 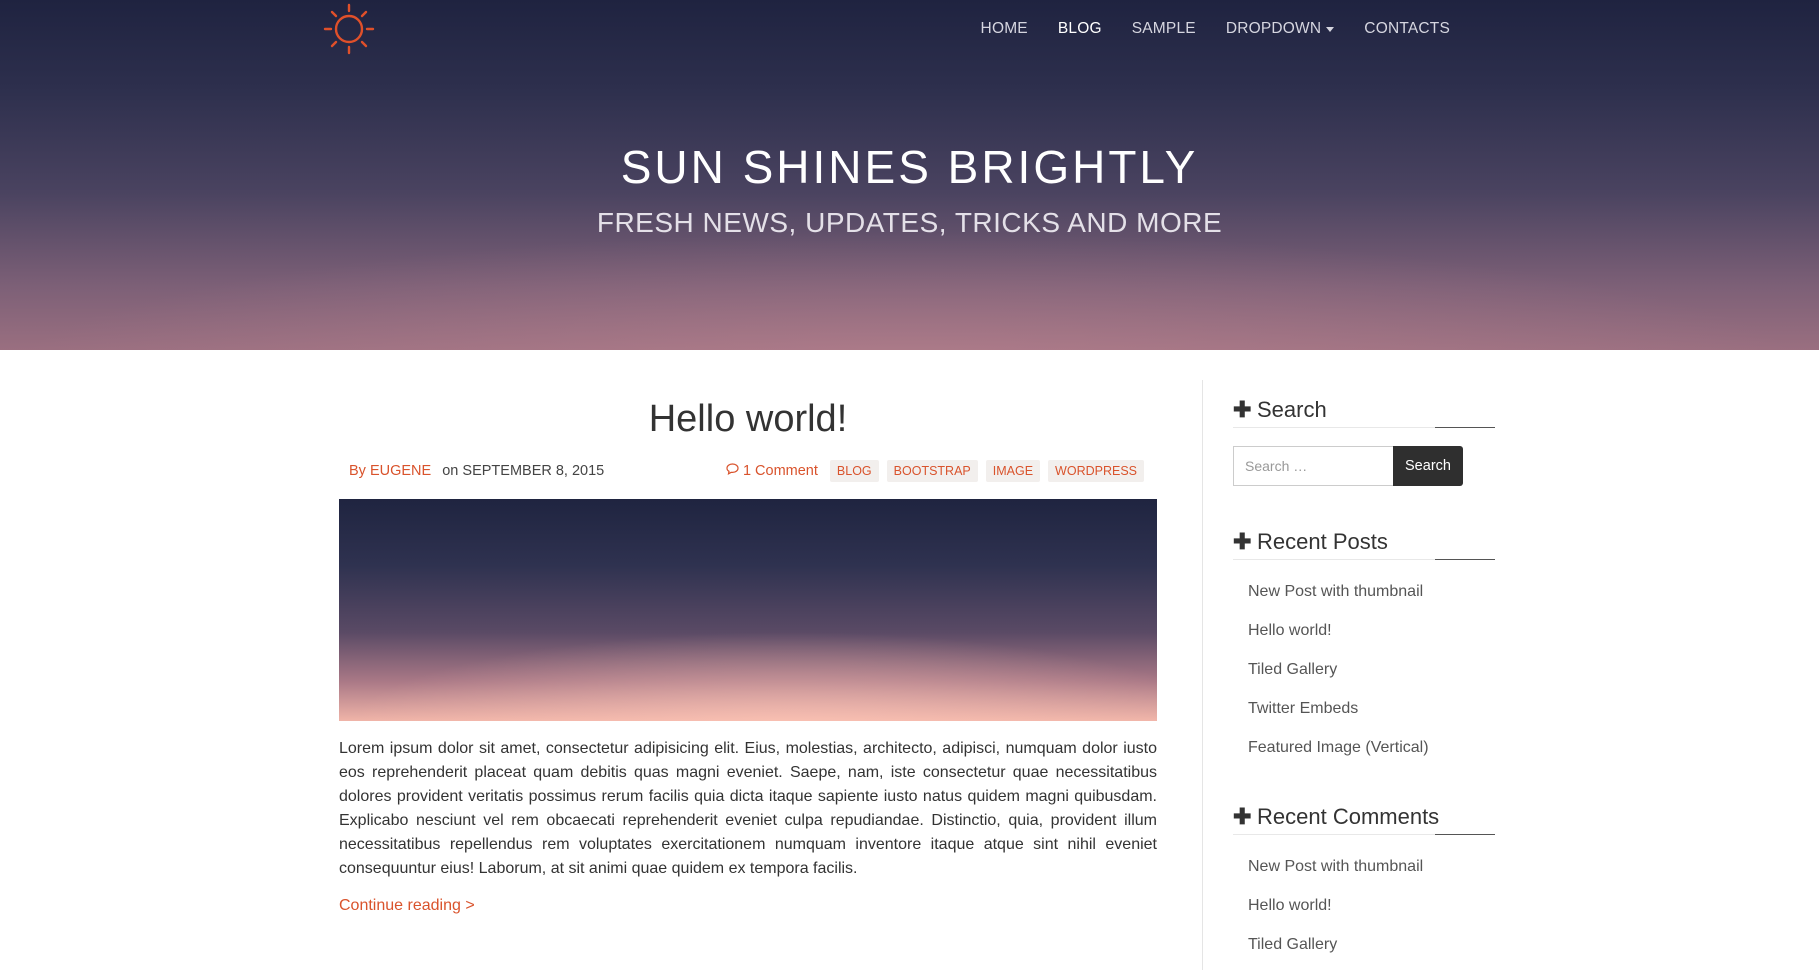 I want to click on nav-dropdown: DROPDOWN, so click(x=1280, y=29).